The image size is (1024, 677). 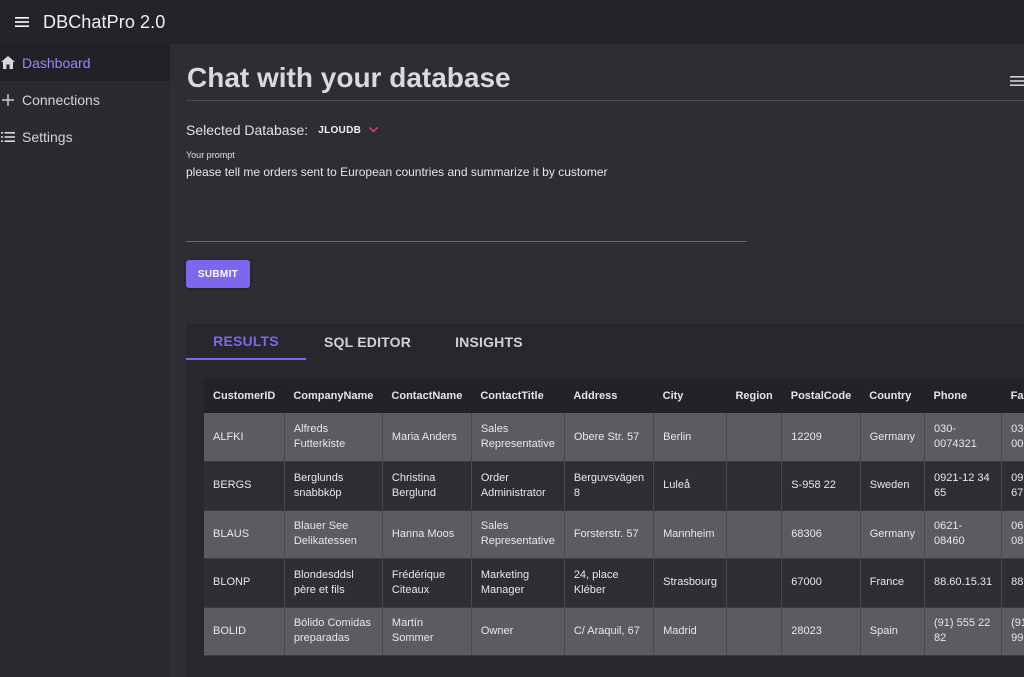 What do you see at coordinates (244, 486) in the screenshot?
I see `table-cell: BERGS` at bounding box center [244, 486].